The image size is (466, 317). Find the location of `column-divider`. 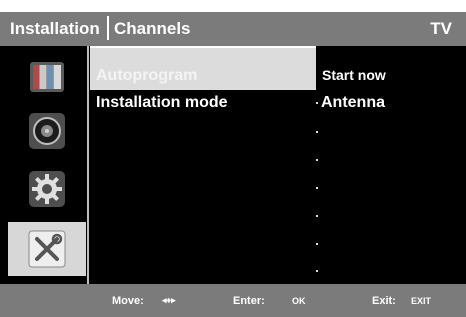

column-divider is located at coordinates (88, 165).